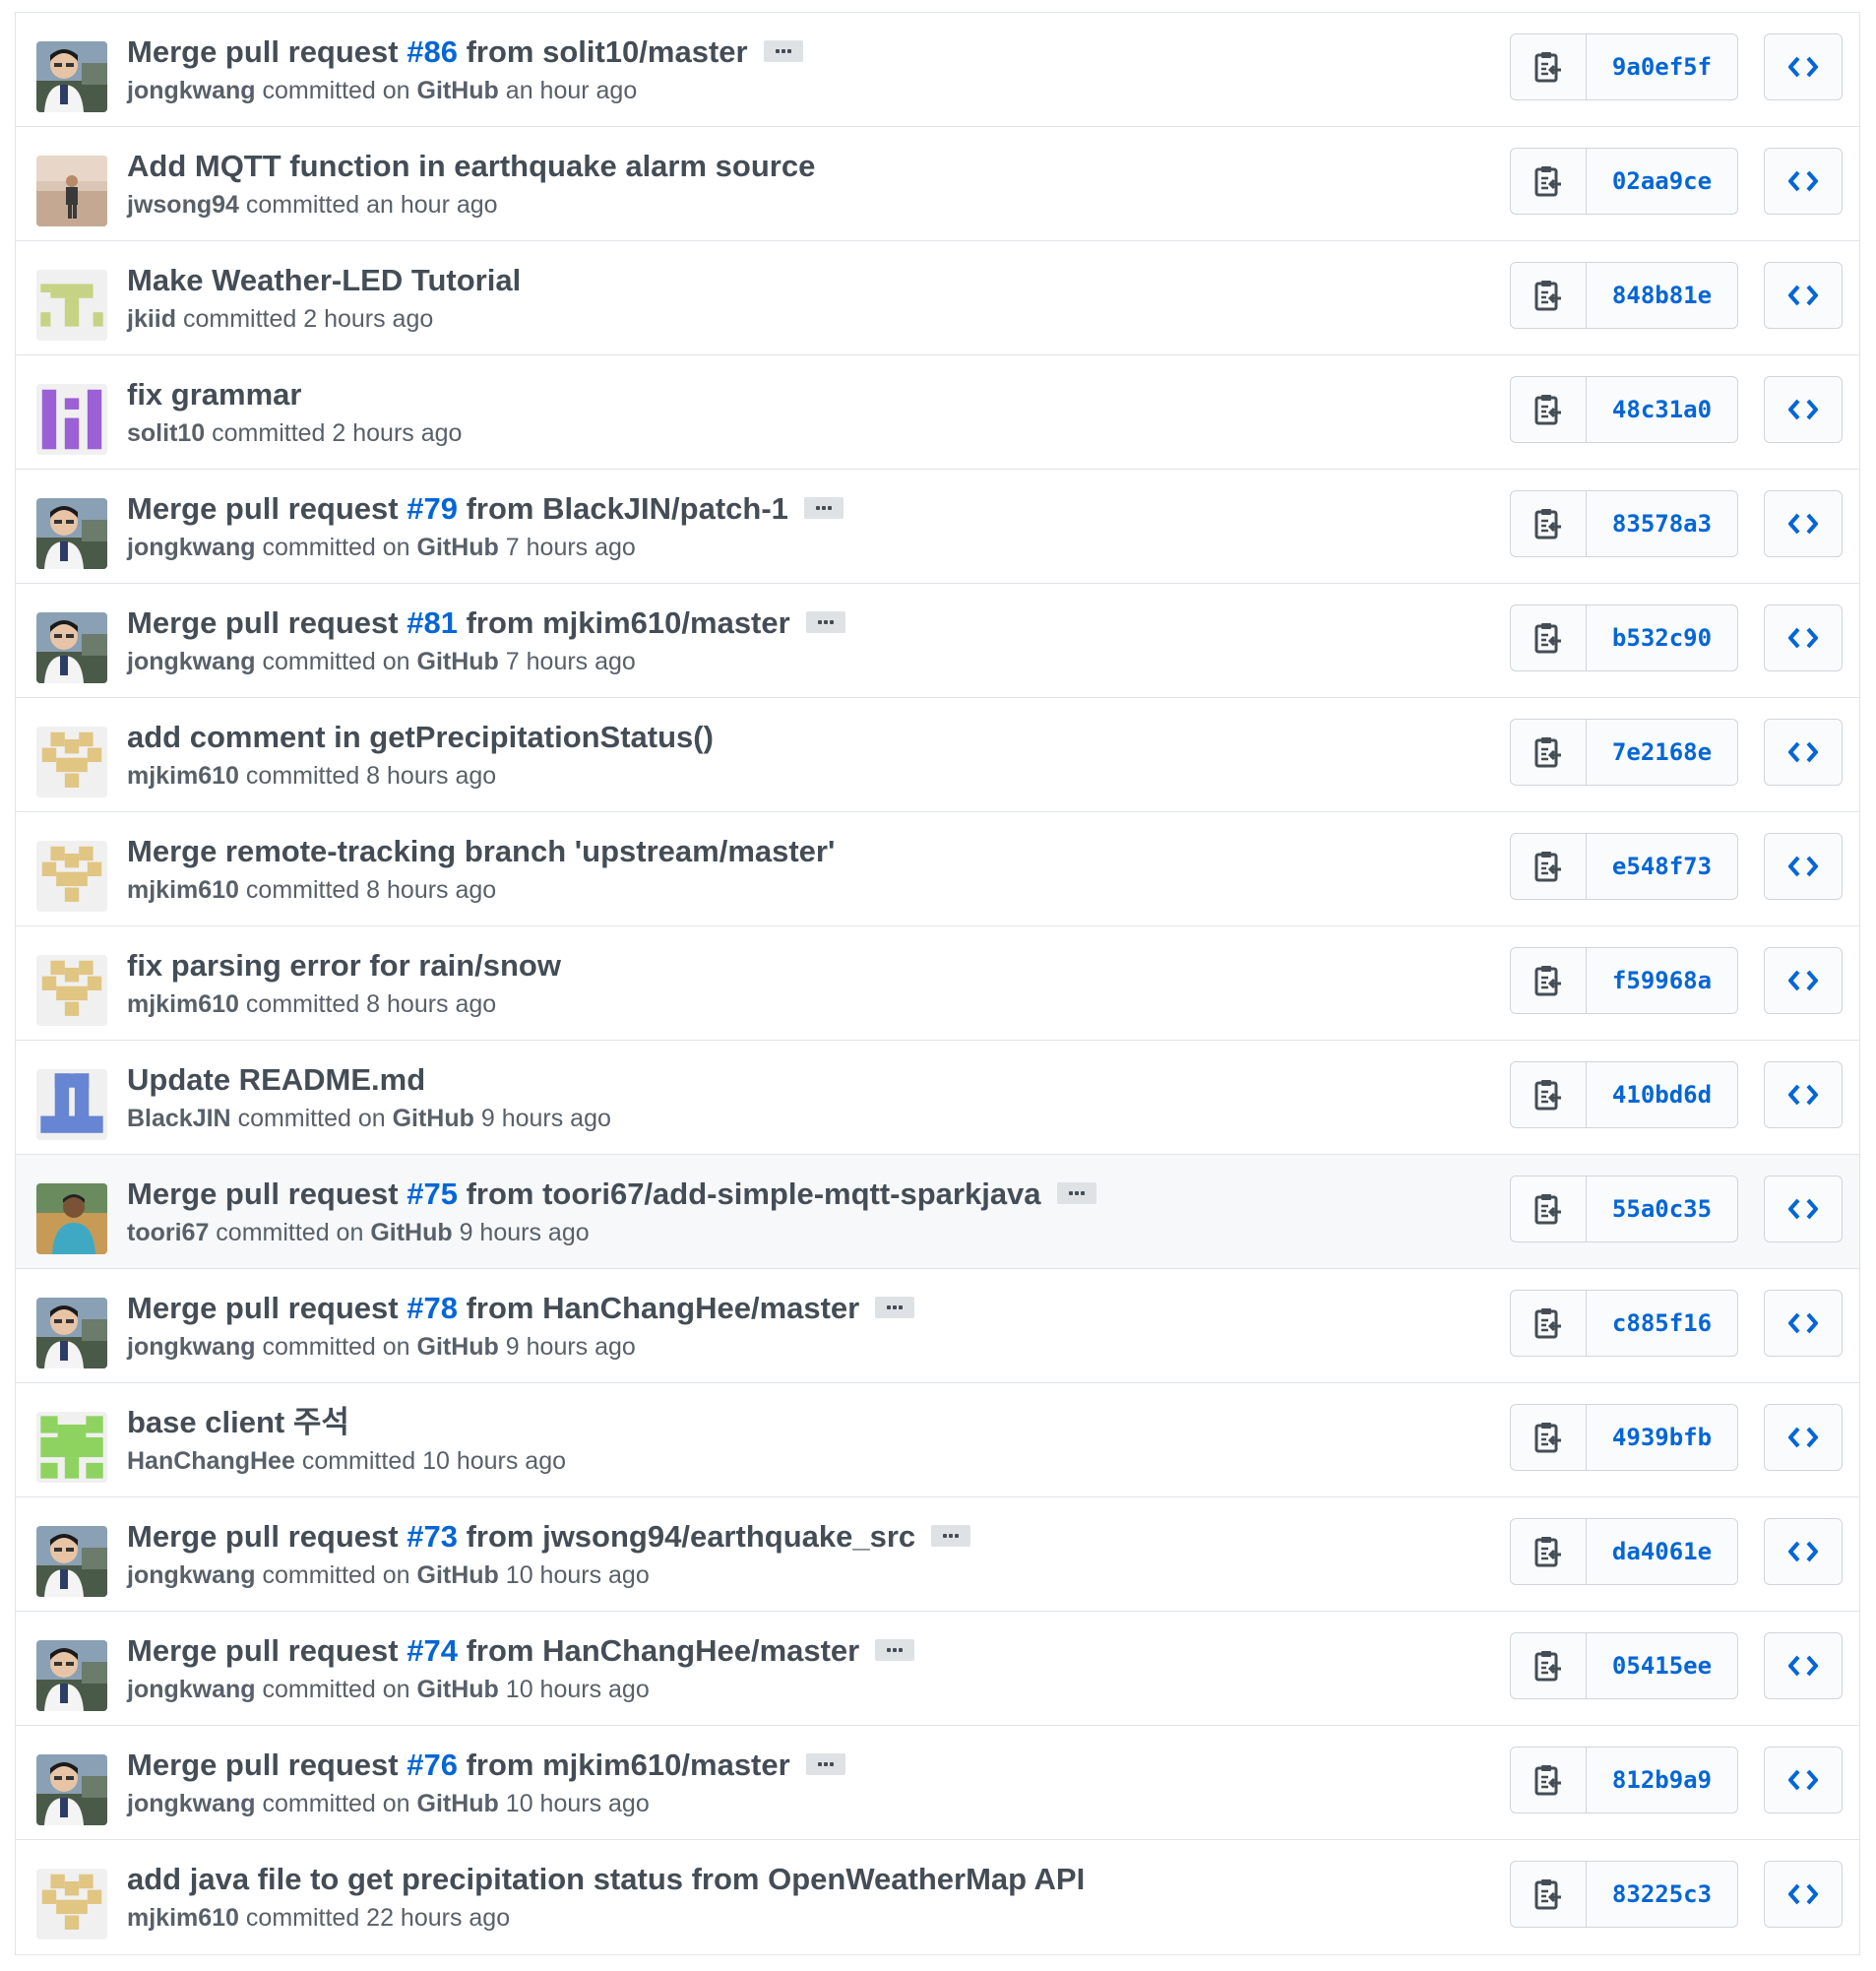  Describe the element at coordinates (71, 1104) in the screenshot. I see `avatar-BlackJIN` at that location.